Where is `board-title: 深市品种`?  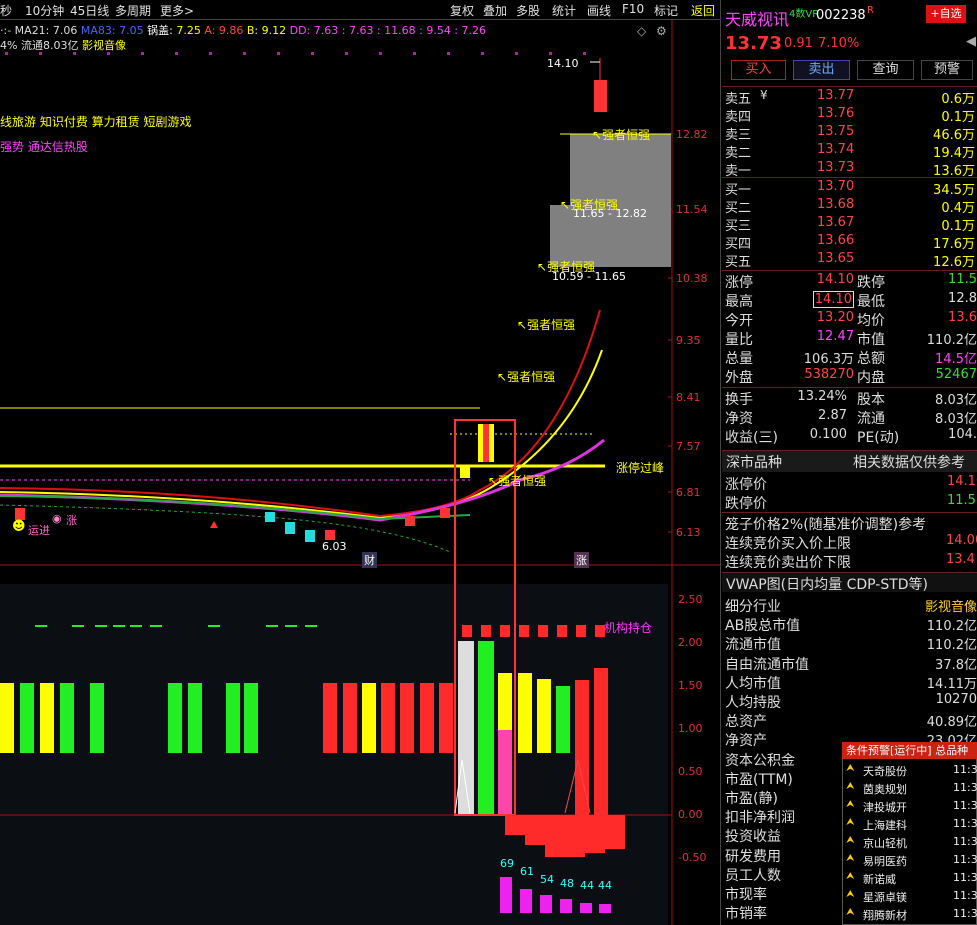 board-title: 深市品种 is located at coordinates (754, 463).